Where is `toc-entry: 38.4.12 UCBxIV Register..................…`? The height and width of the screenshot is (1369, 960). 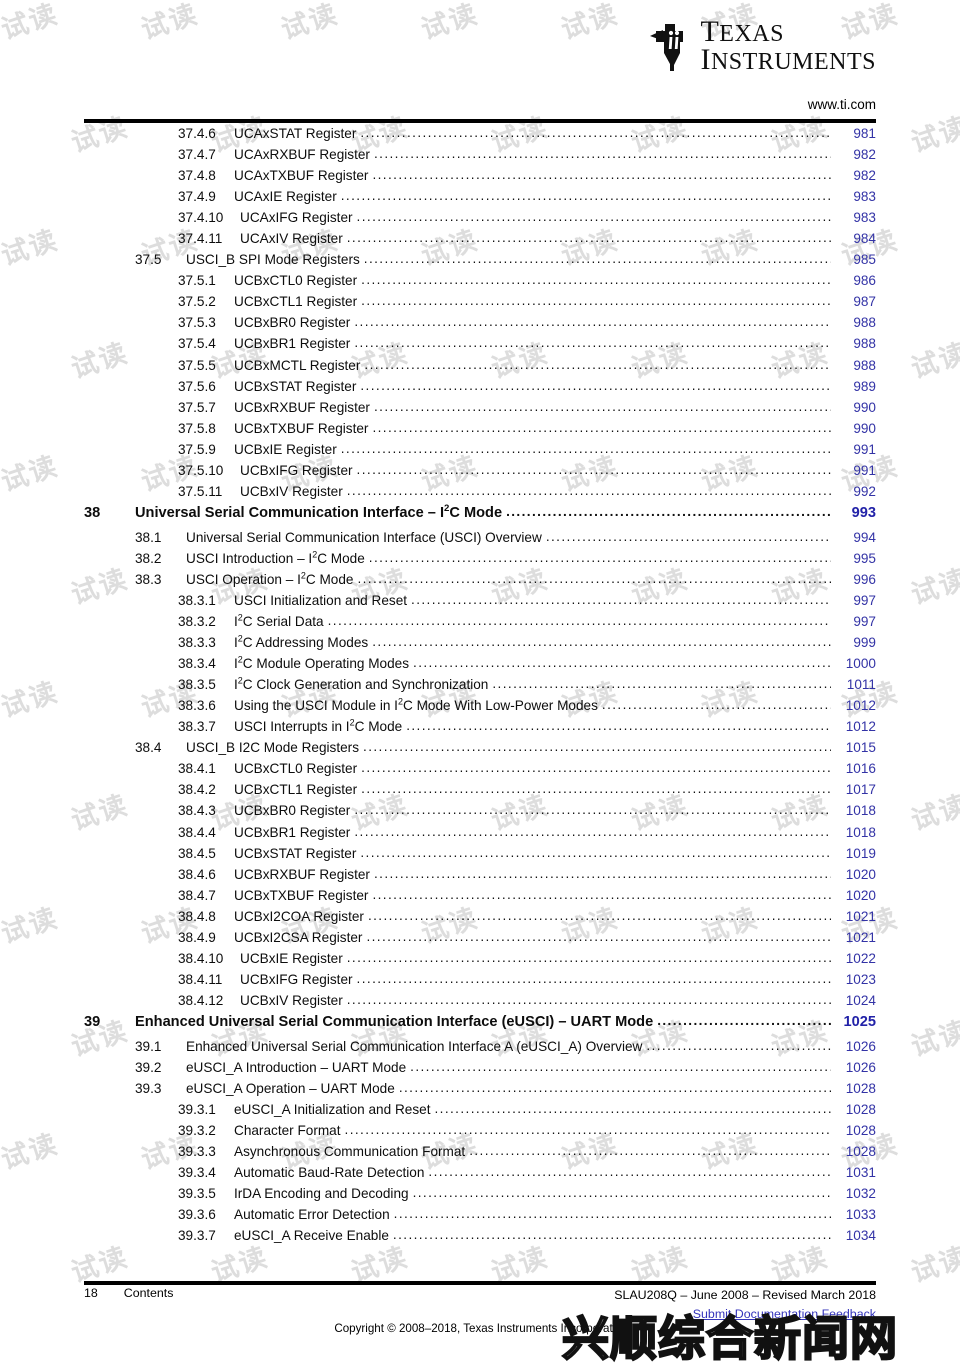 toc-entry: 38.4.12 UCBxIV Register..................… is located at coordinates (480, 1003).